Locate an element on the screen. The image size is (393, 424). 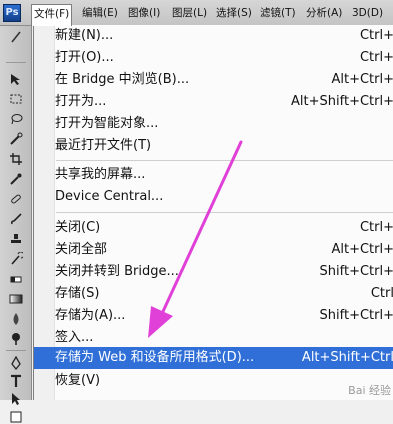
shape-tool-icon is located at coordinates (16, 417).